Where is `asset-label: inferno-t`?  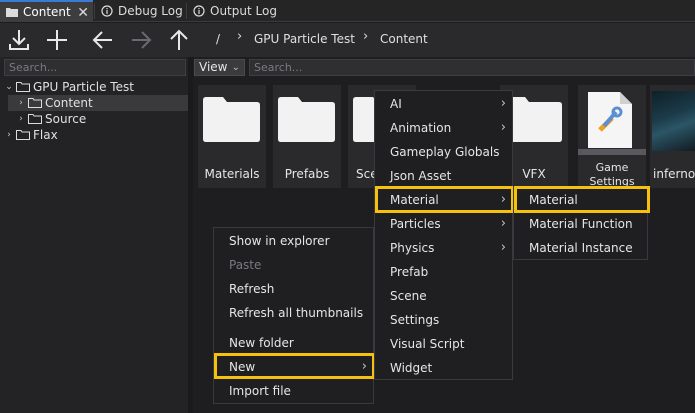 asset-label: inferno-t is located at coordinates (674, 174).